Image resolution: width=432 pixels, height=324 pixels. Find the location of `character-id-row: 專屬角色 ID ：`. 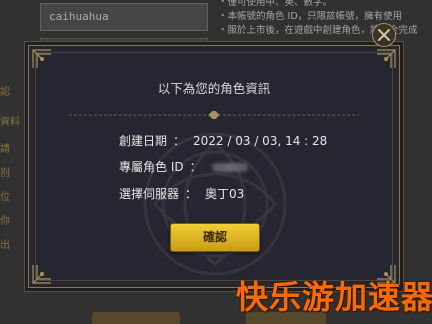

character-id-row: 專屬角色 ID ： is located at coordinates (183, 166).